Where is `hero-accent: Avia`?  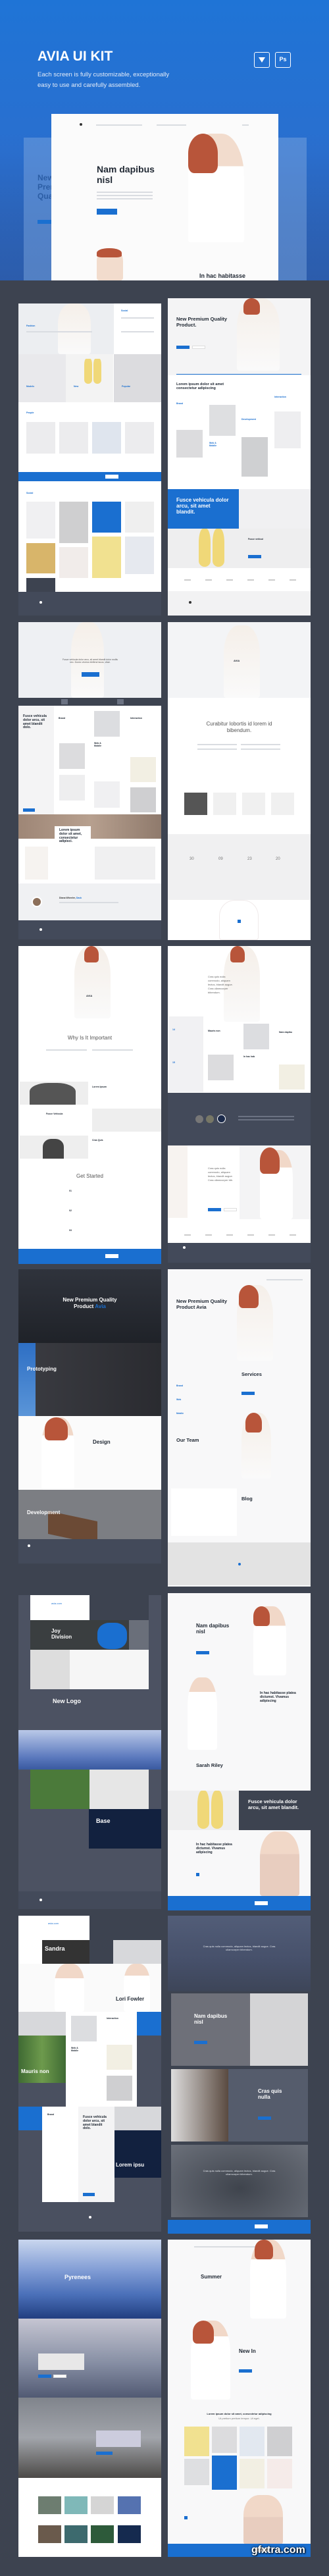 hero-accent: Avia is located at coordinates (101, 1306).